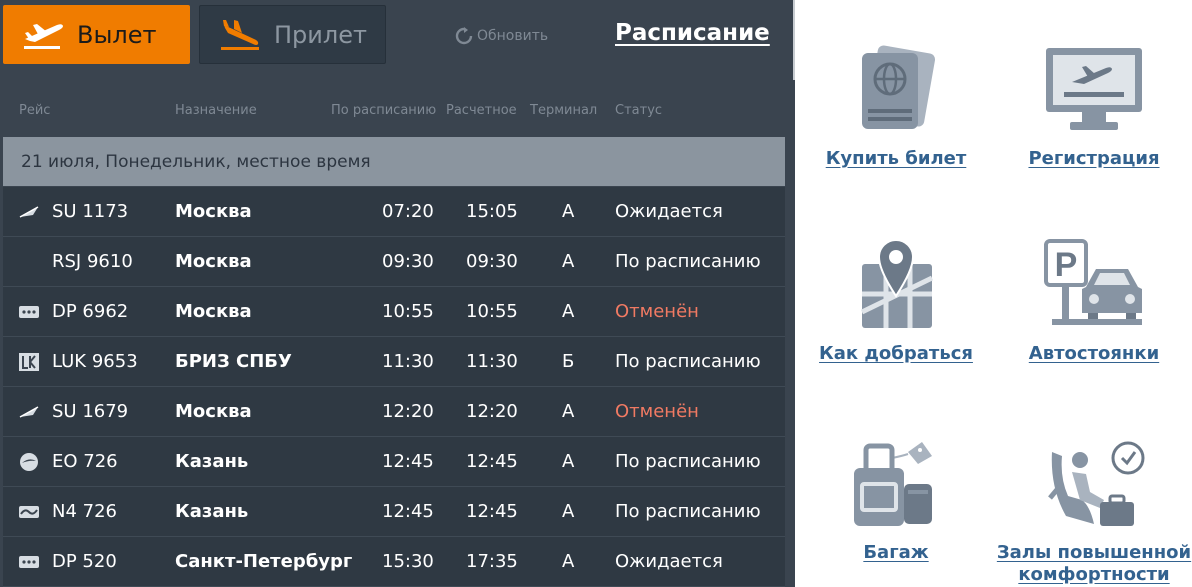 This screenshot has width=1192, height=587. I want to click on departures-tab: Вылет, so click(96, 34).